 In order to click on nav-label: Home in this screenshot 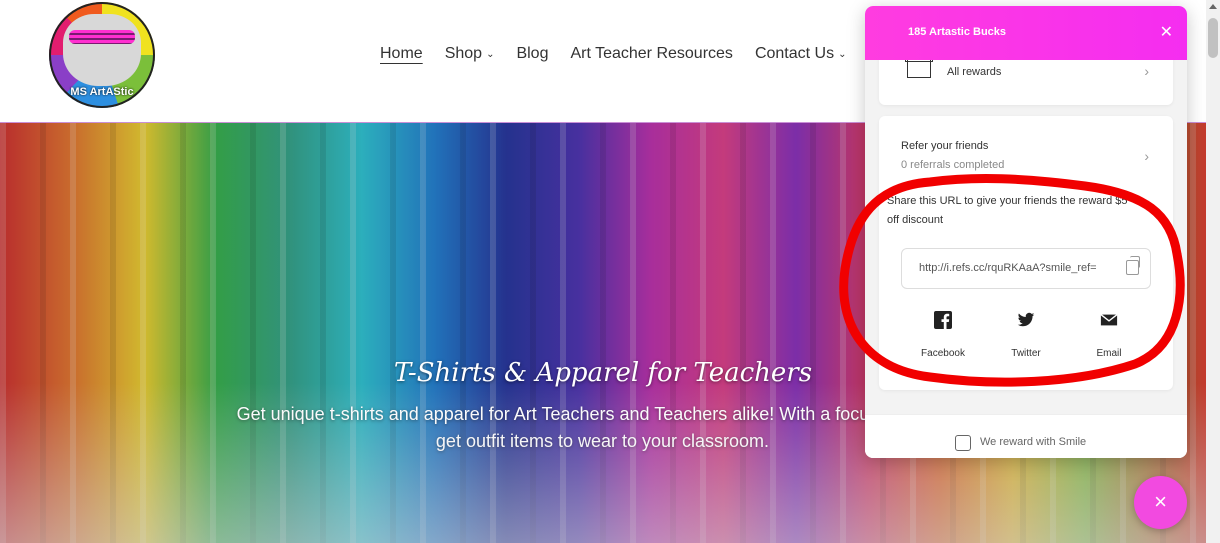, I will do `click(401, 53)`.